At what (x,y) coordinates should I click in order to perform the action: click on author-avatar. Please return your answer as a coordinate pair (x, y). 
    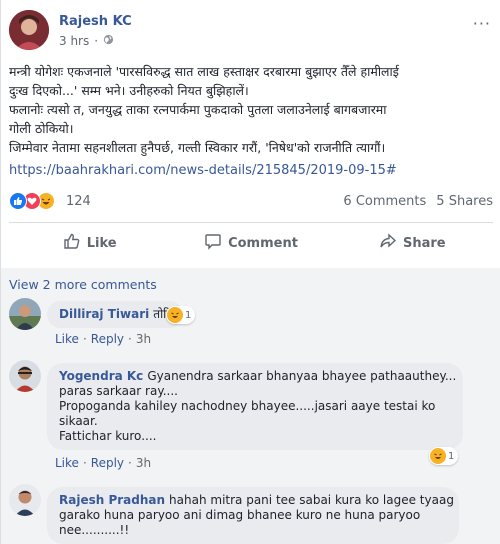
    Looking at the image, I should click on (29, 30).